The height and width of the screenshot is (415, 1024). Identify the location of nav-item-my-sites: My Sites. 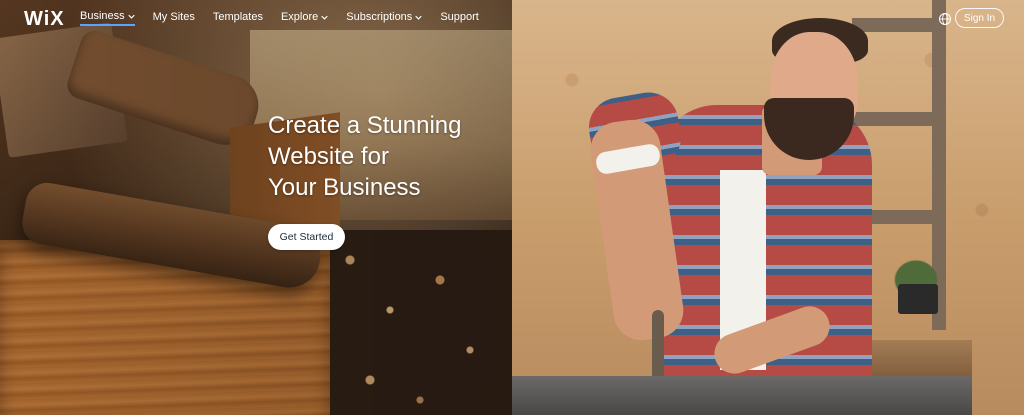
(174, 18).